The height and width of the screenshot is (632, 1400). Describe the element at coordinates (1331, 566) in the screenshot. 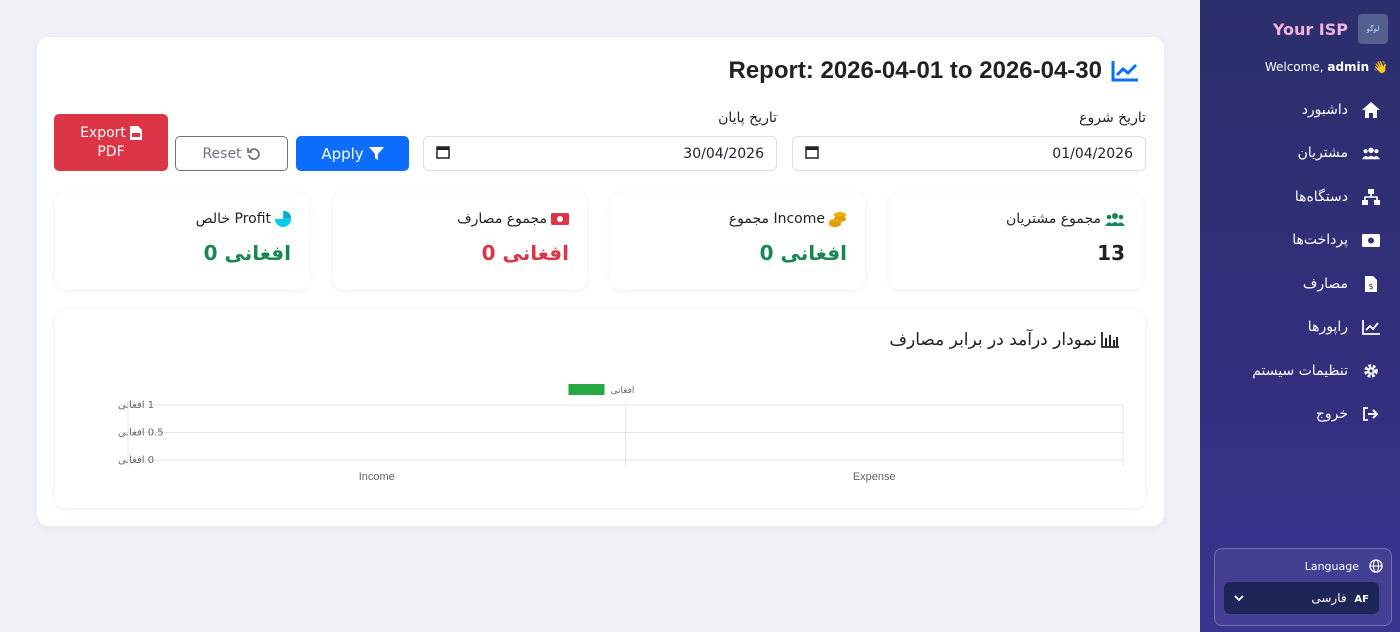

I see `language-label: Language` at that location.